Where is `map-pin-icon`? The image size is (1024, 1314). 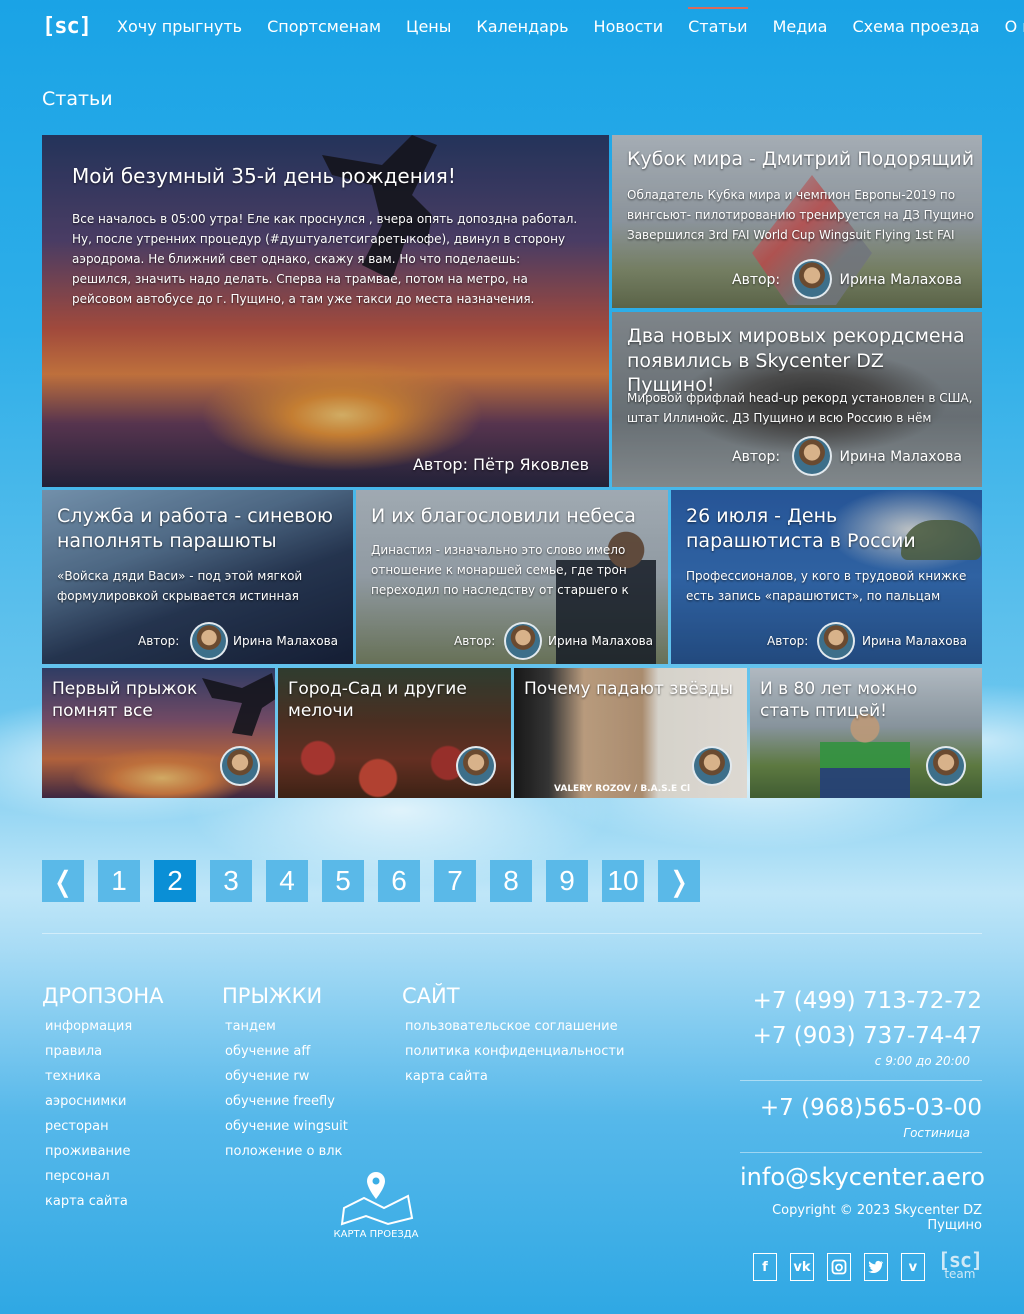 map-pin-icon is located at coordinates (377, 1199).